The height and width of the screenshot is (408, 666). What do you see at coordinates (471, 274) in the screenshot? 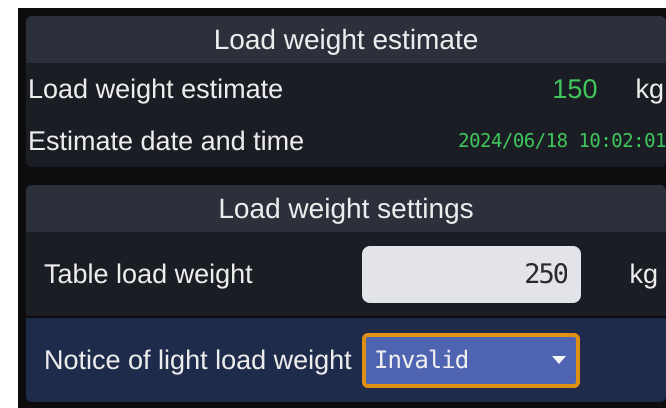
I see `input-field: 250` at bounding box center [471, 274].